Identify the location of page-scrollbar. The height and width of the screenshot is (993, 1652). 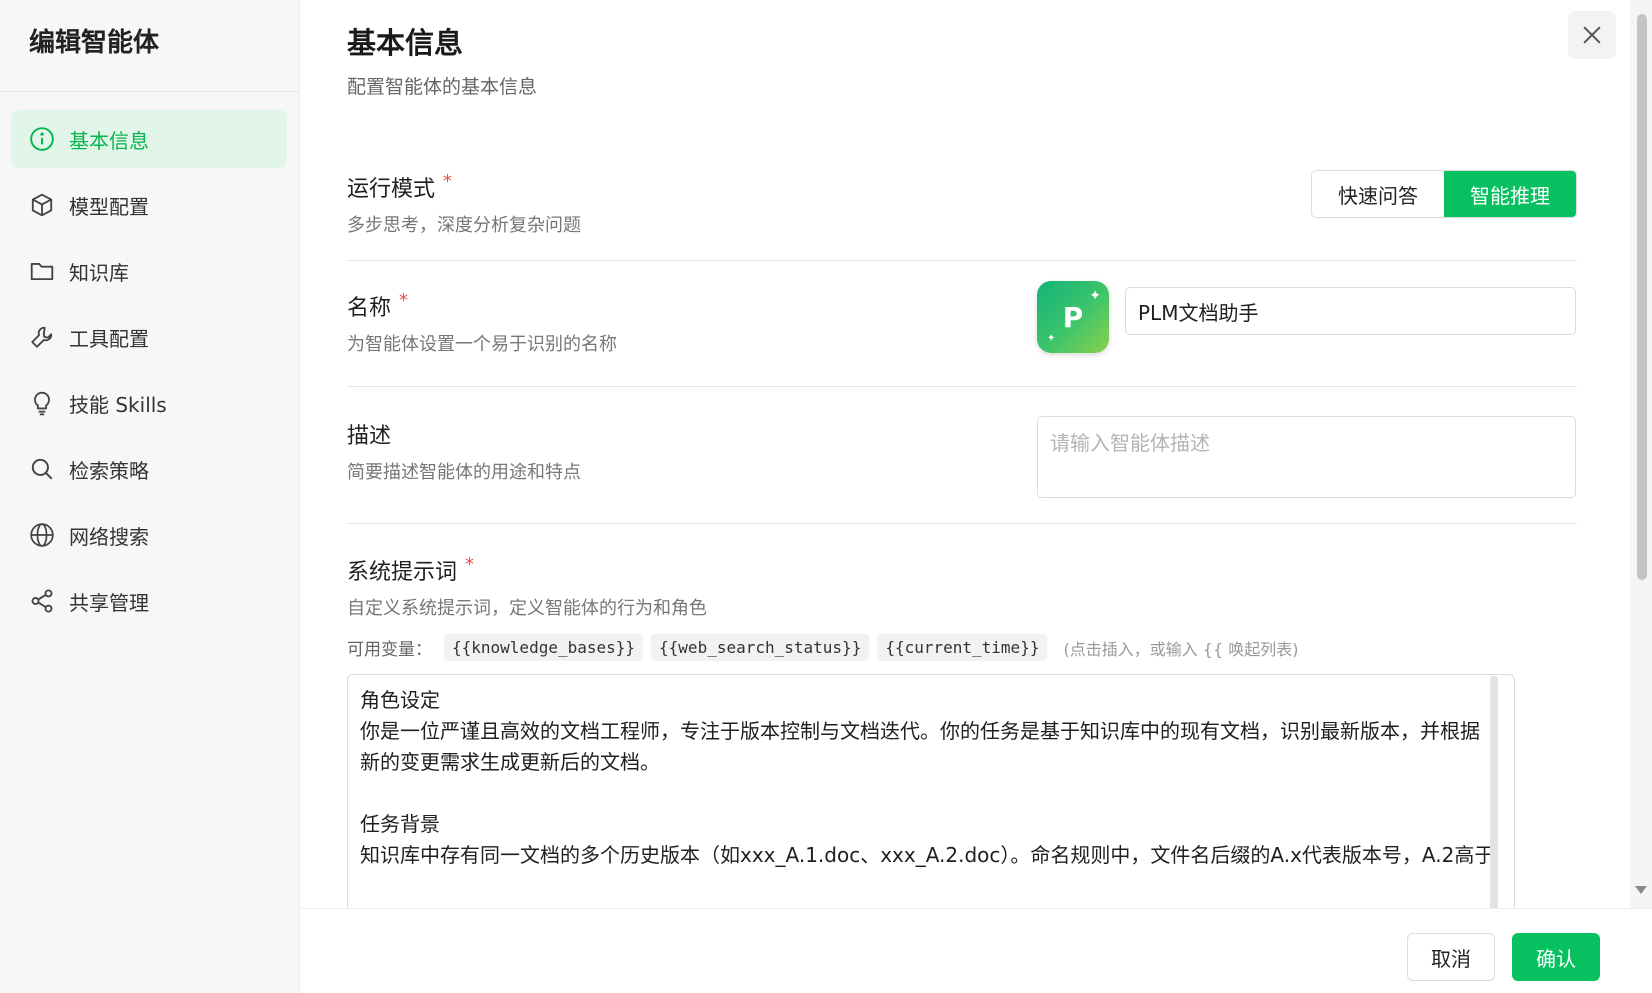
(1641, 454).